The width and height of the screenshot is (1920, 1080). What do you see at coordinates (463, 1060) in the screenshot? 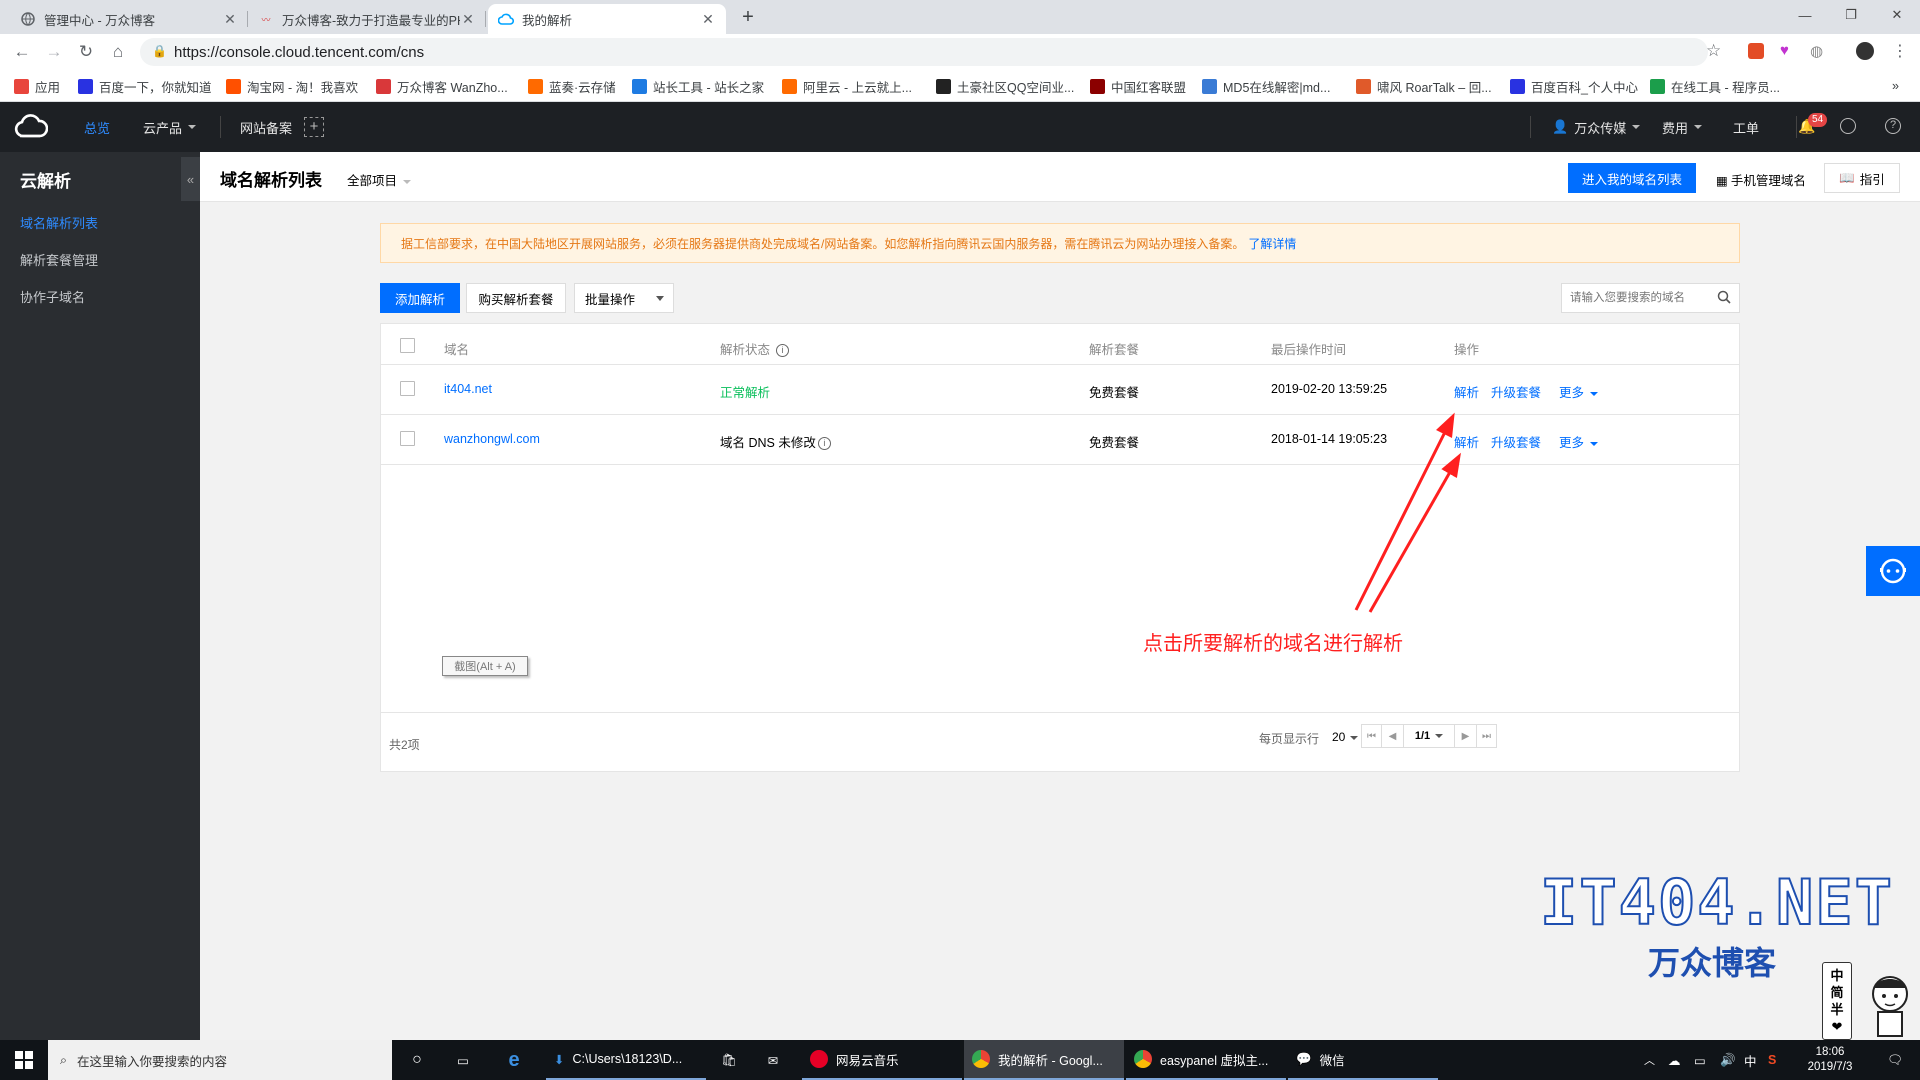
I see `task-view-icon: ▭` at bounding box center [463, 1060].